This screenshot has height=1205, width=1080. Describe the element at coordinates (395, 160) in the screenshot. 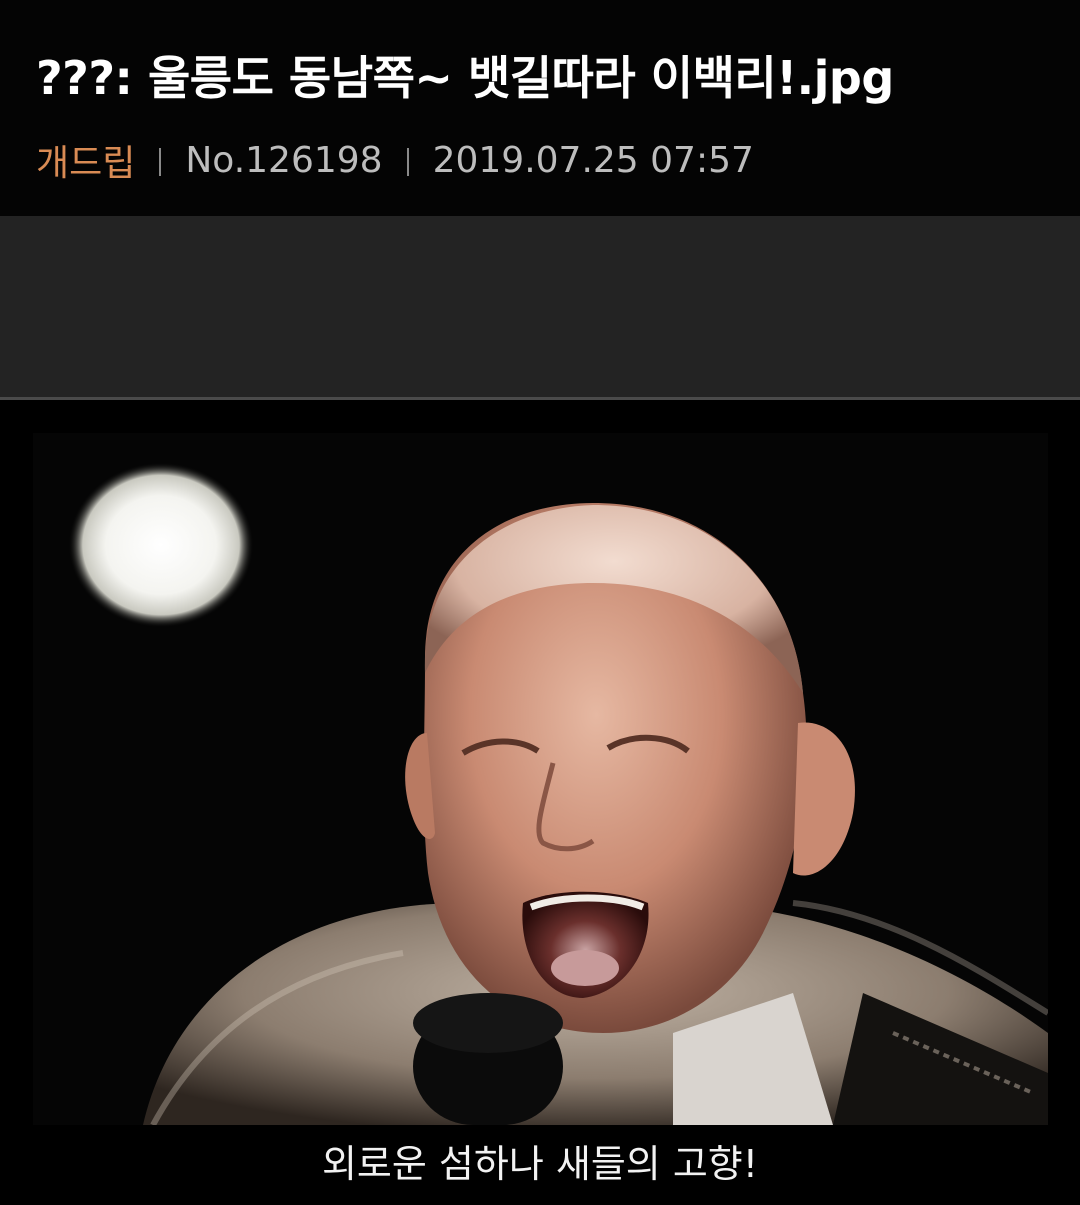

I see `post-meta: 개드립 No.126198 2019.07.25 07:57` at that location.